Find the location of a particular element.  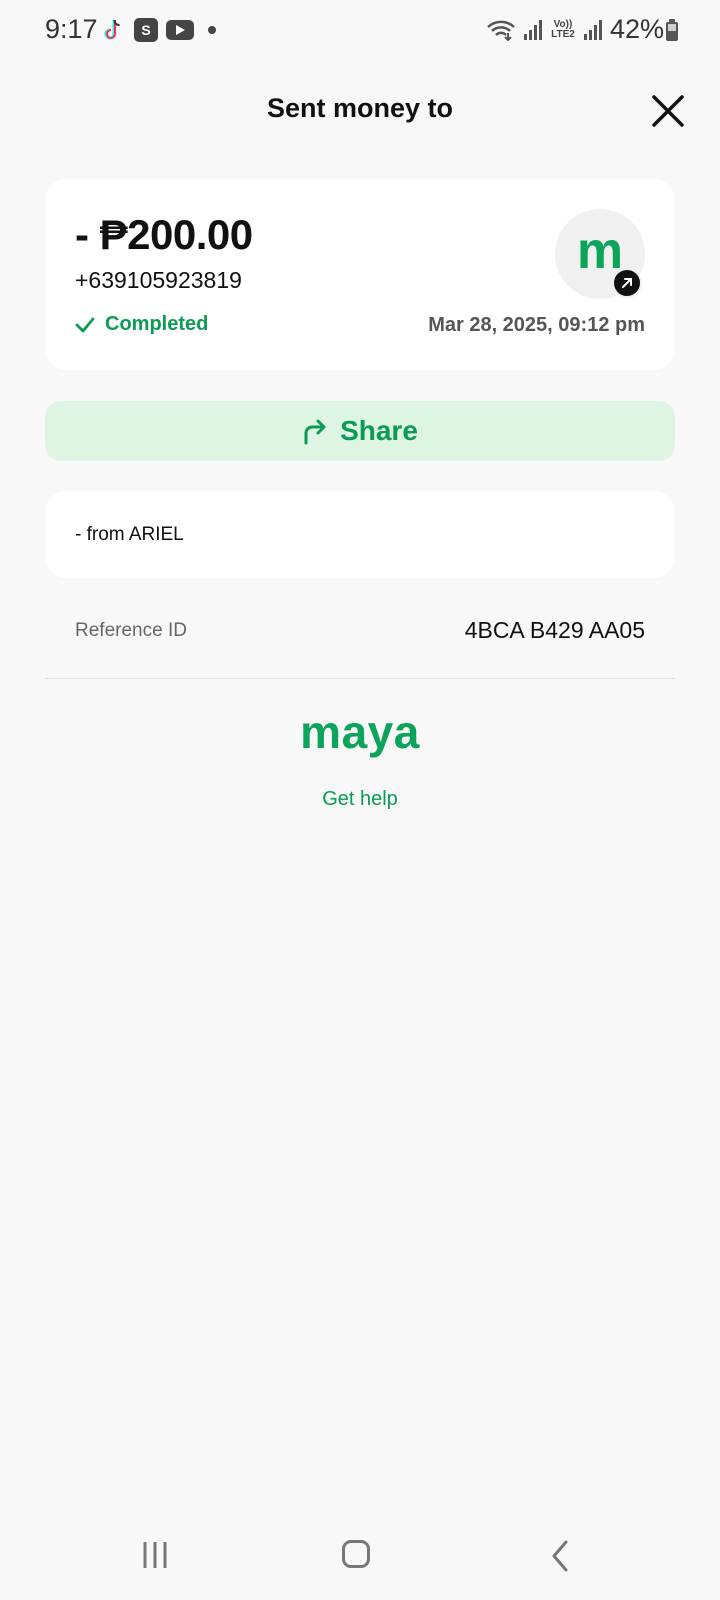

maya-logo: maya is located at coordinates (360, 732).